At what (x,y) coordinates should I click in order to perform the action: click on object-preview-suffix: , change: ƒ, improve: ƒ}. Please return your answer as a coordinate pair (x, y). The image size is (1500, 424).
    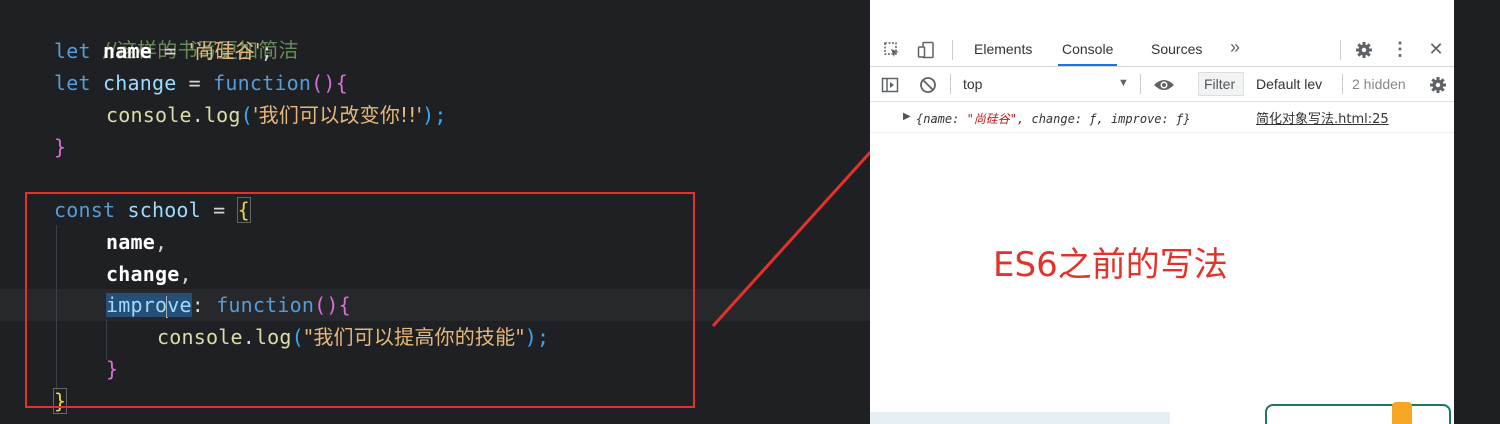
    Looking at the image, I should click on (1104, 119).